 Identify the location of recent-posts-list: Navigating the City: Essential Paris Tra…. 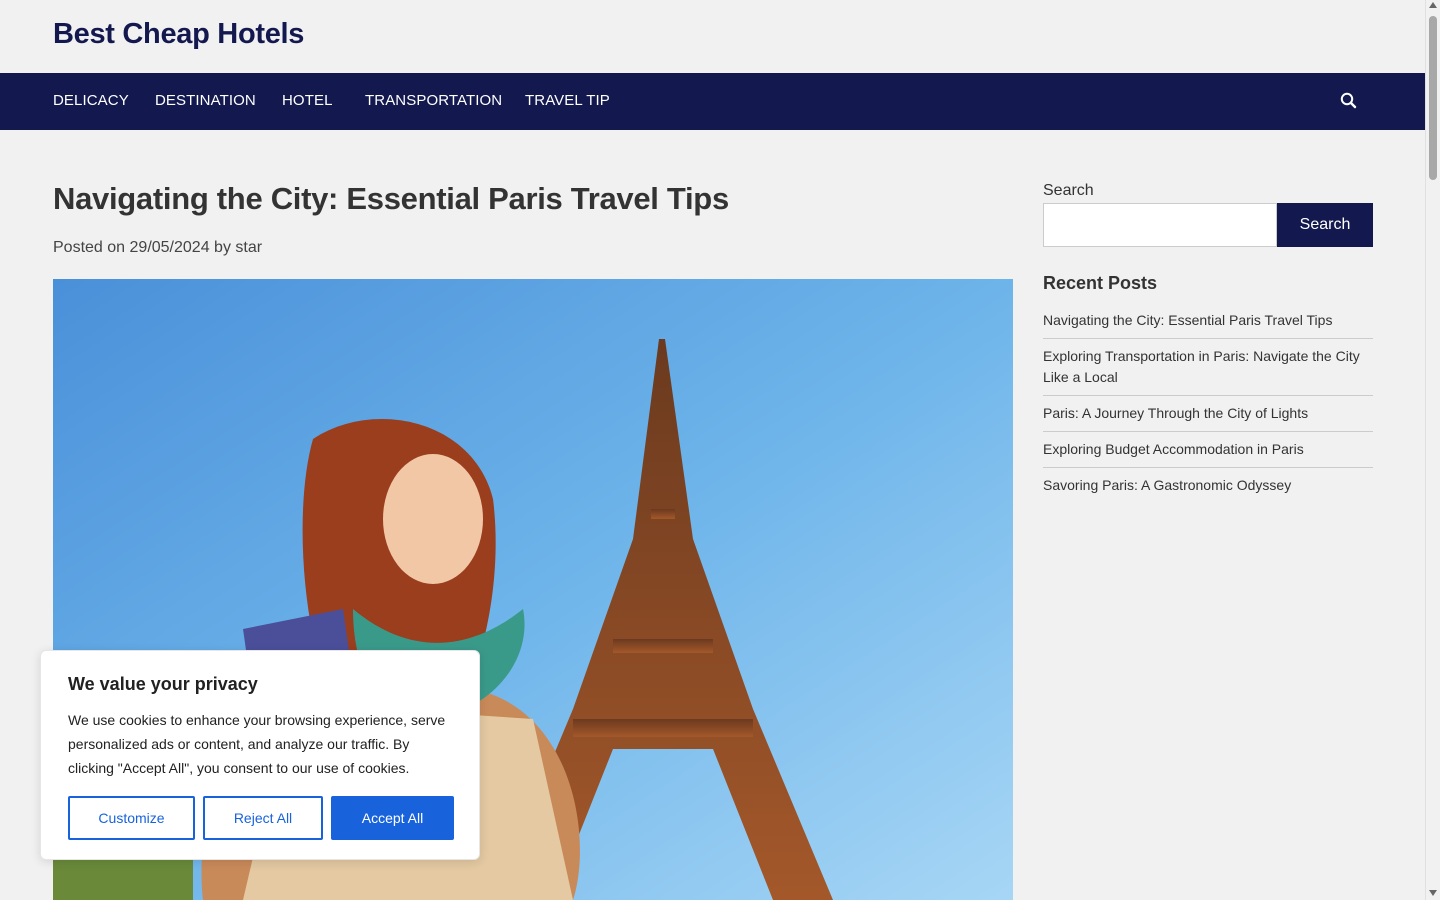
(1208, 406).